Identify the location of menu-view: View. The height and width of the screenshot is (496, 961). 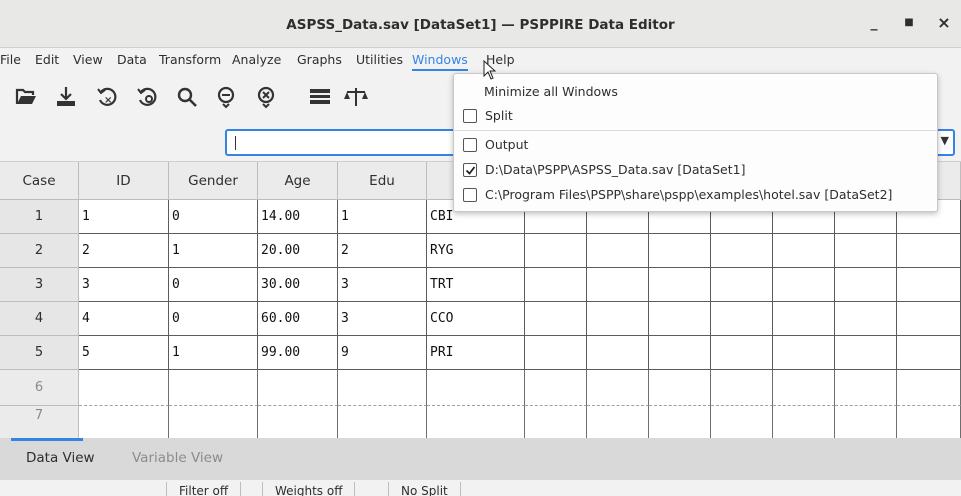
(88, 59).